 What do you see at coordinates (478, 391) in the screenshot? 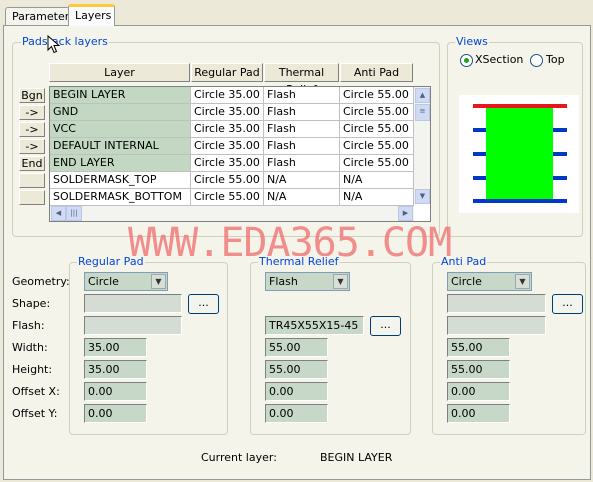
I see `anti-pad-offset-x-field: 0.00` at bounding box center [478, 391].